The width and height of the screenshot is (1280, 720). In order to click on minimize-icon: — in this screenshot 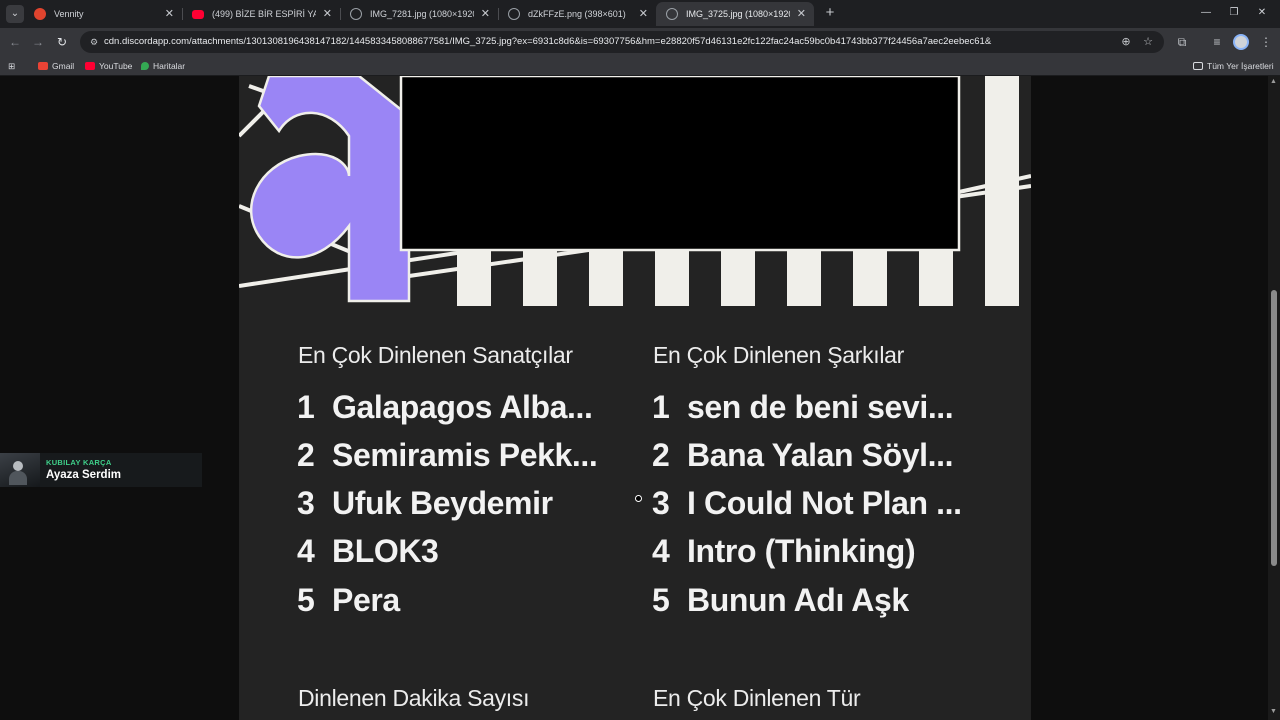, I will do `click(1206, 13)`.